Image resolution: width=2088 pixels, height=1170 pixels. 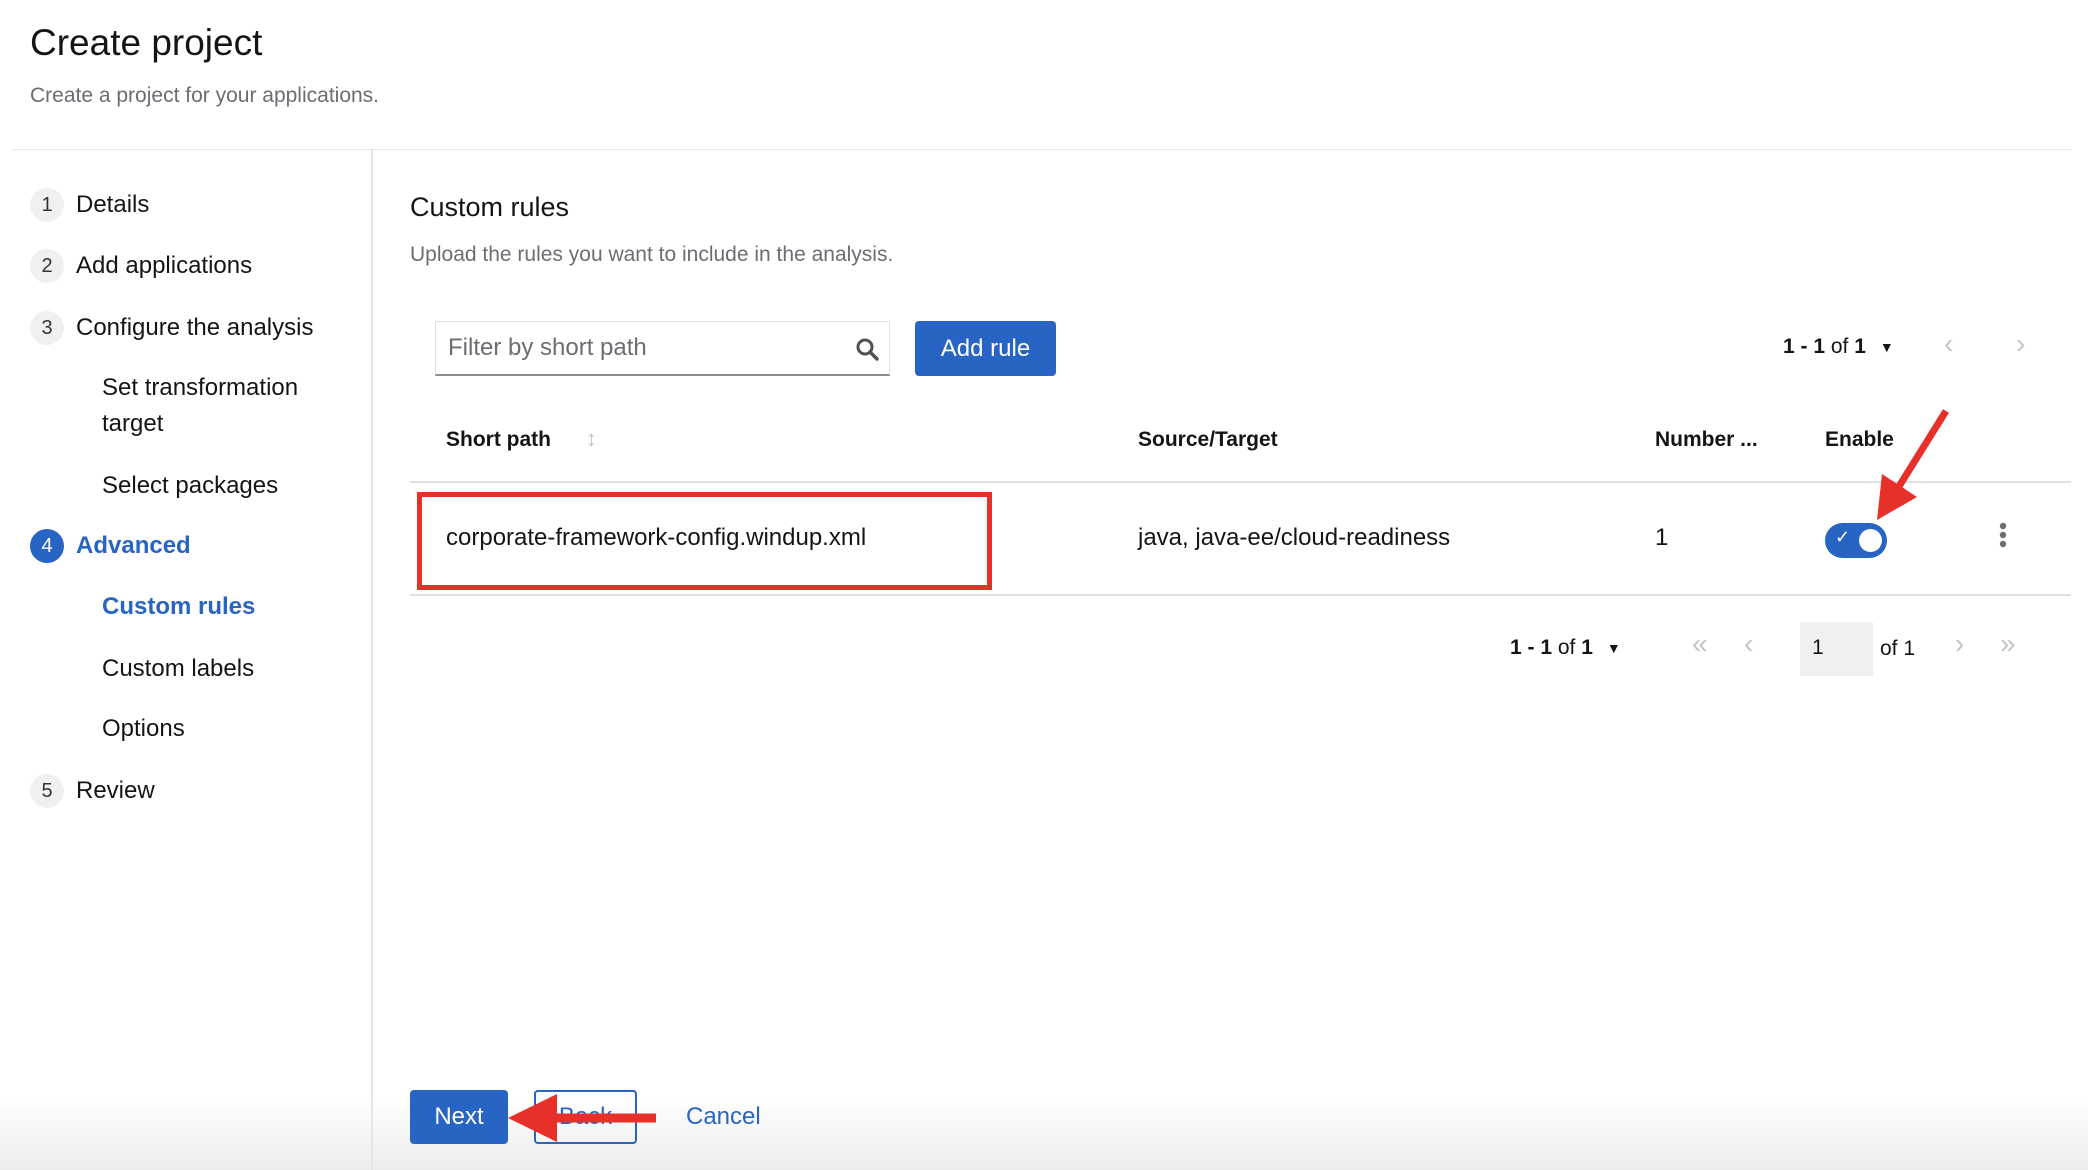 What do you see at coordinates (585, 1117) in the screenshot?
I see `back-button: Back` at bounding box center [585, 1117].